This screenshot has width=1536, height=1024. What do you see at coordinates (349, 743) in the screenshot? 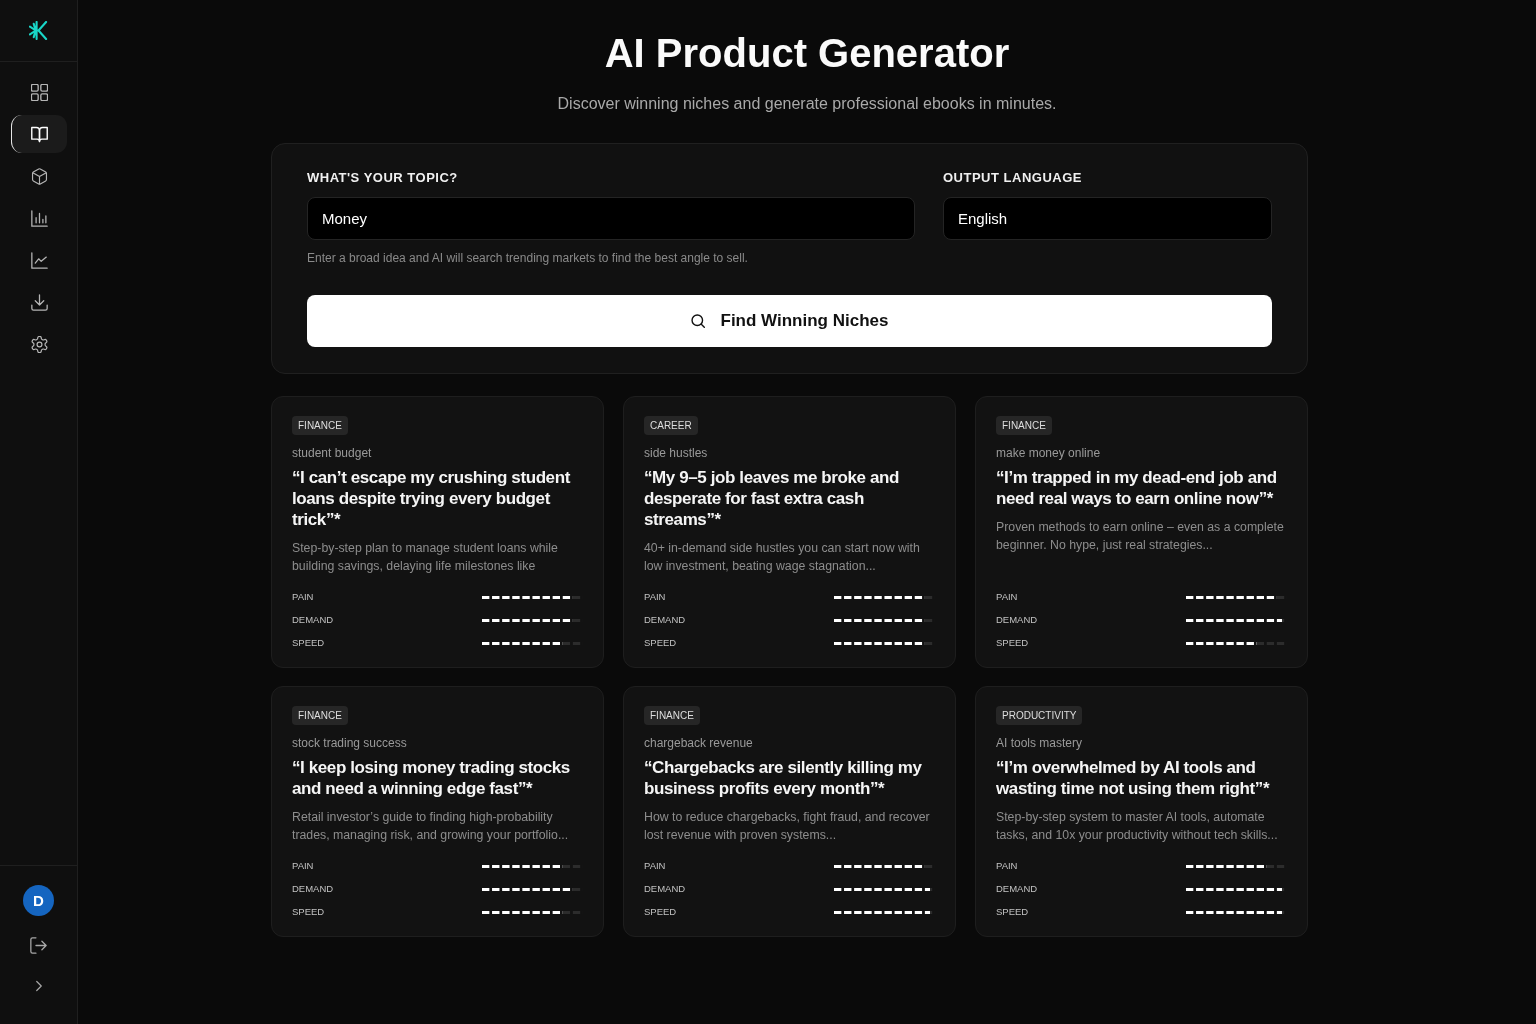
I see `niche-keyword: stock trading success` at bounding box center [349, 743].